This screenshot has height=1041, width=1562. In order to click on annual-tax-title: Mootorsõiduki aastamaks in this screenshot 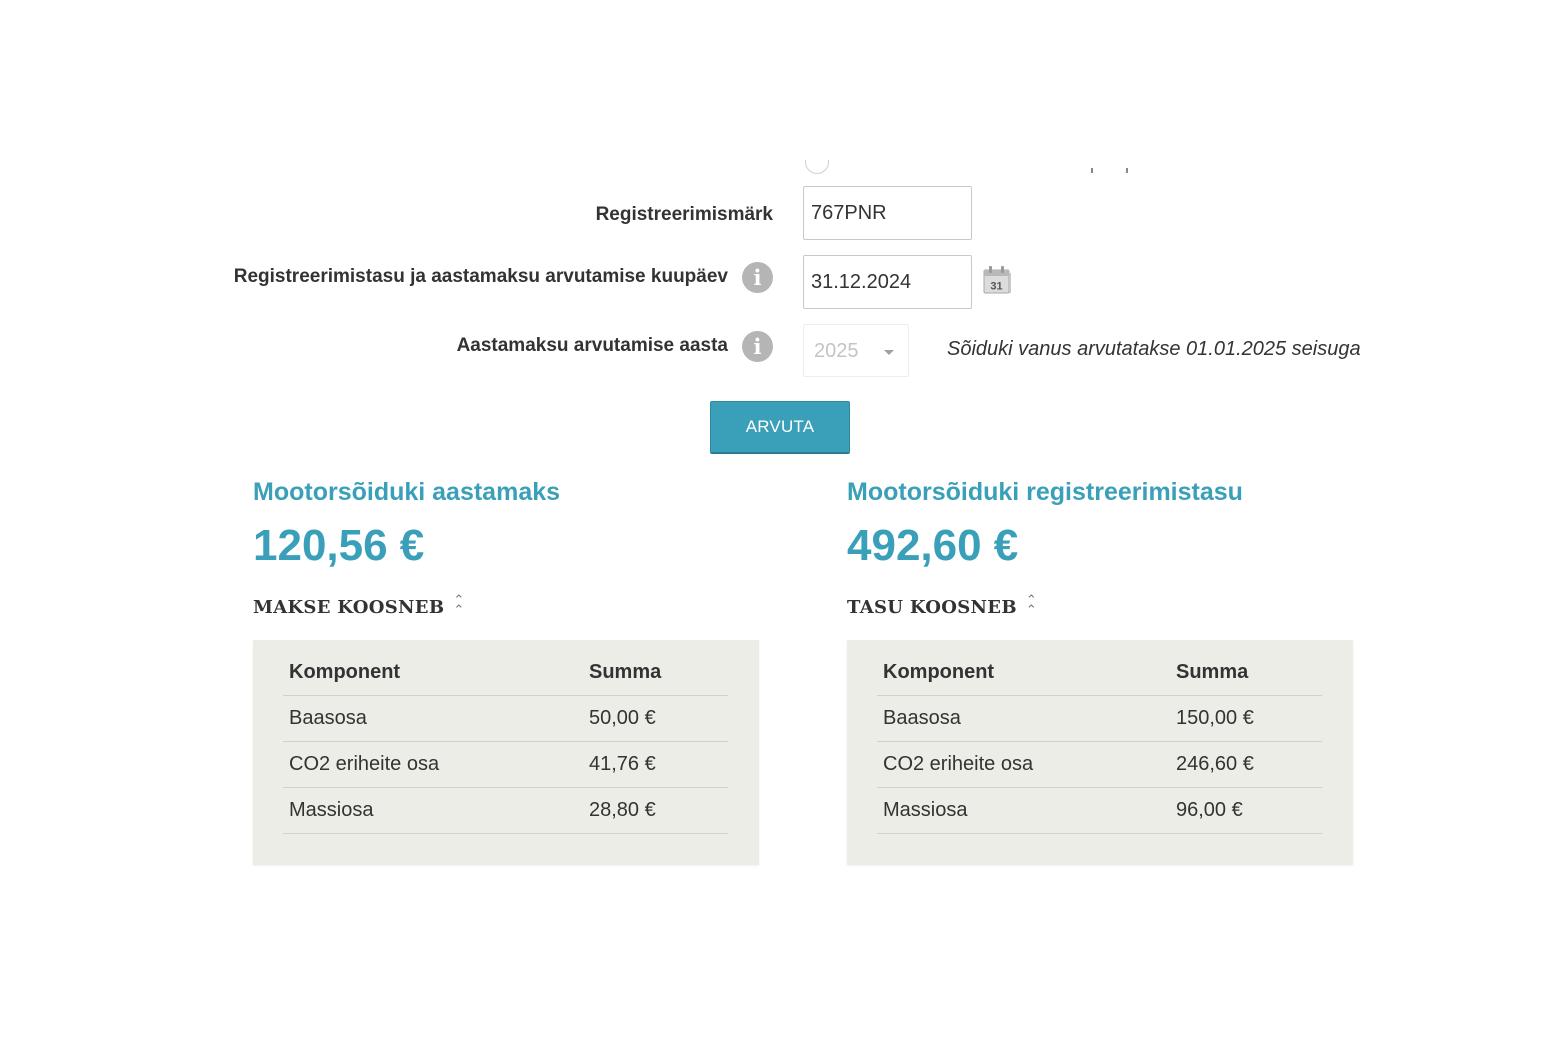, I will do `click(407, 492)`.